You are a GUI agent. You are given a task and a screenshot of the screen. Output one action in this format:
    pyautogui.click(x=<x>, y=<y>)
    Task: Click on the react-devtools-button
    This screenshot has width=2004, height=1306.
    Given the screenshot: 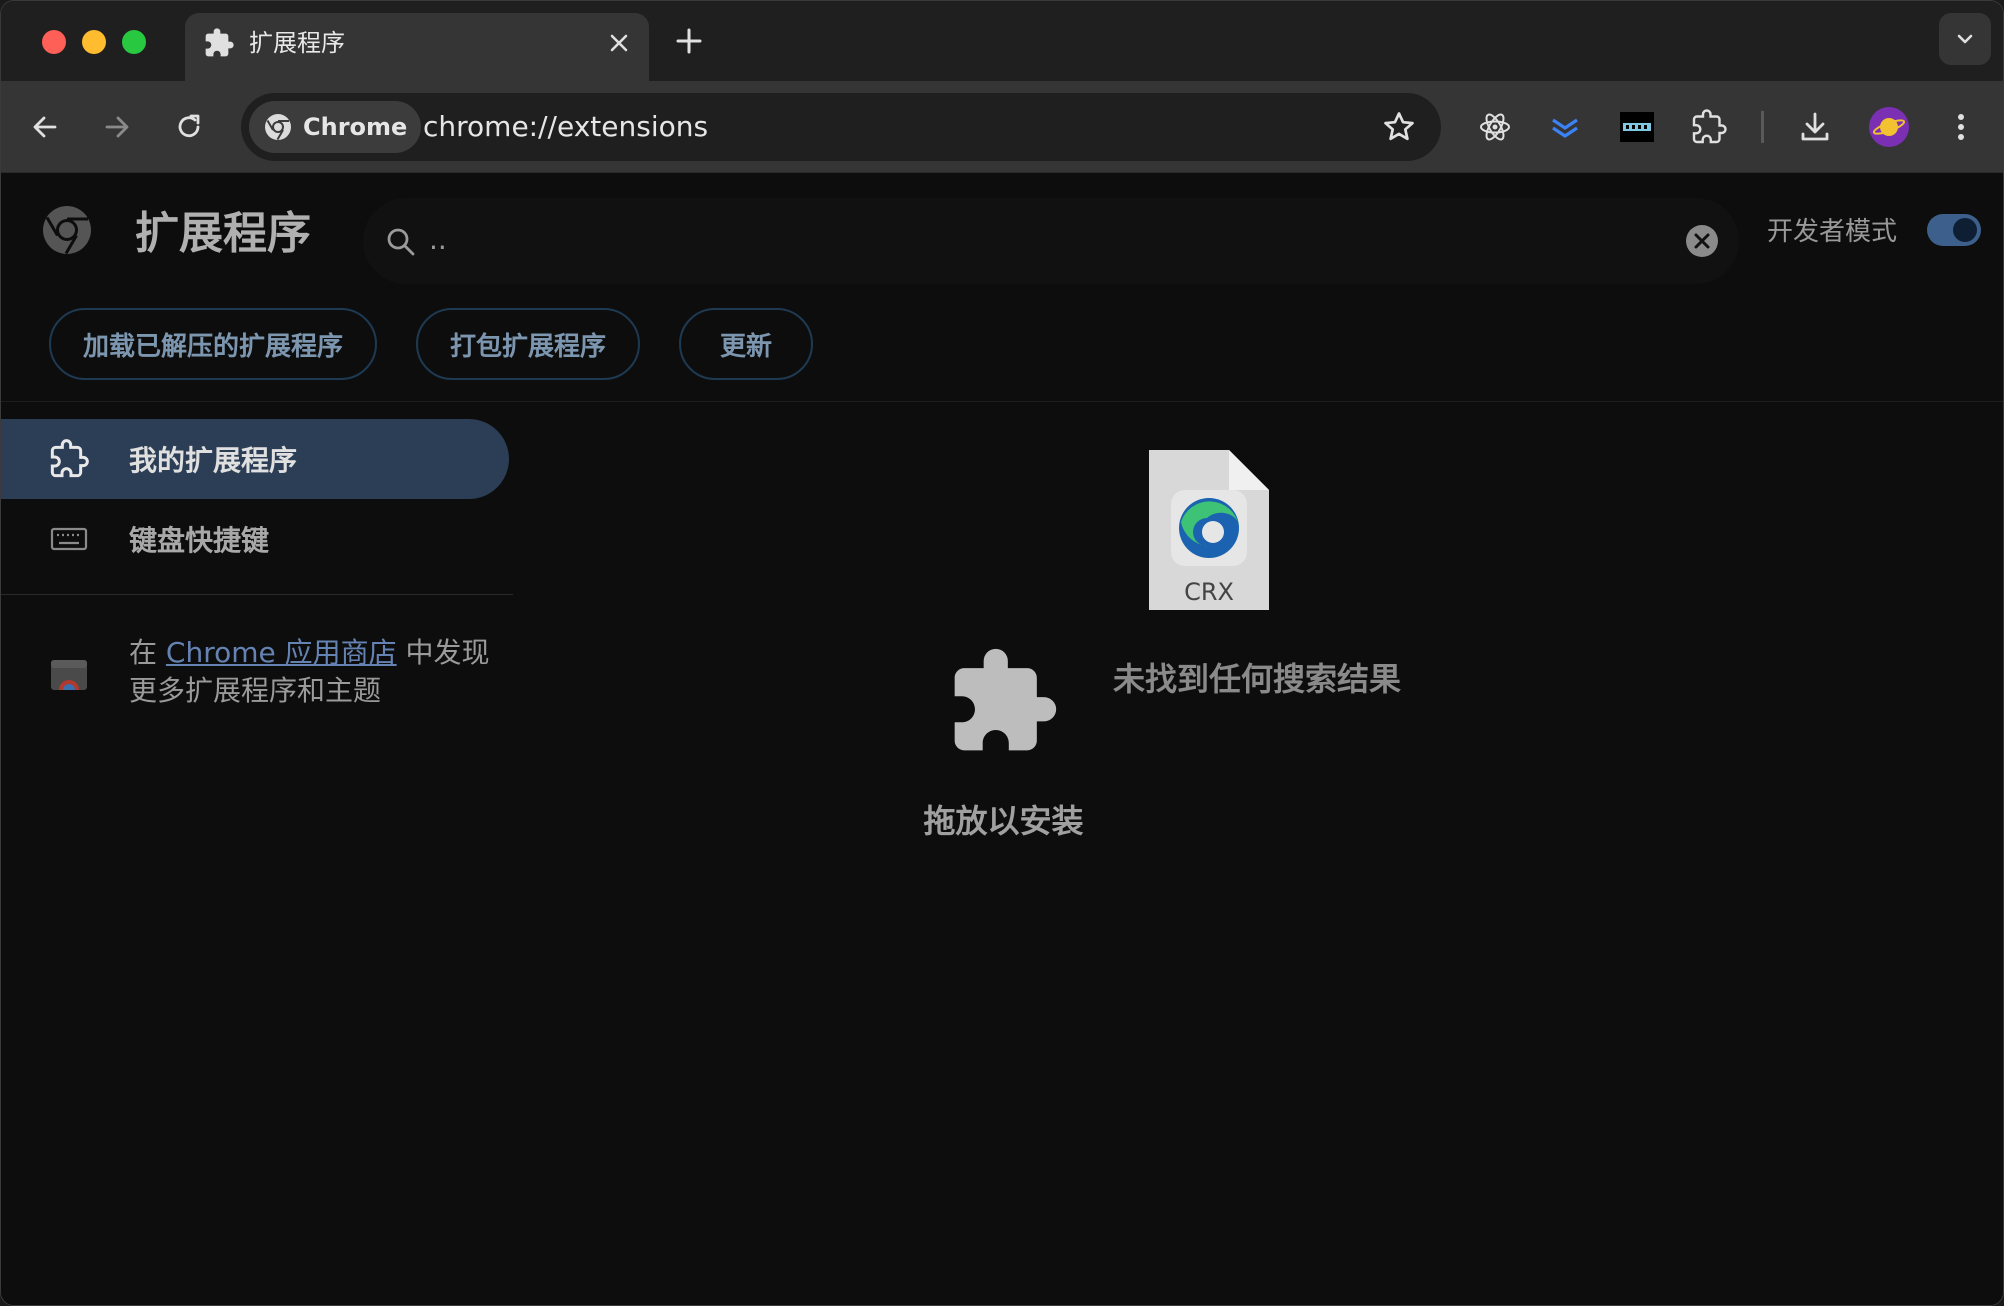 What is the action you would take?
    pyautogui.click(x=1495, y=127)
    